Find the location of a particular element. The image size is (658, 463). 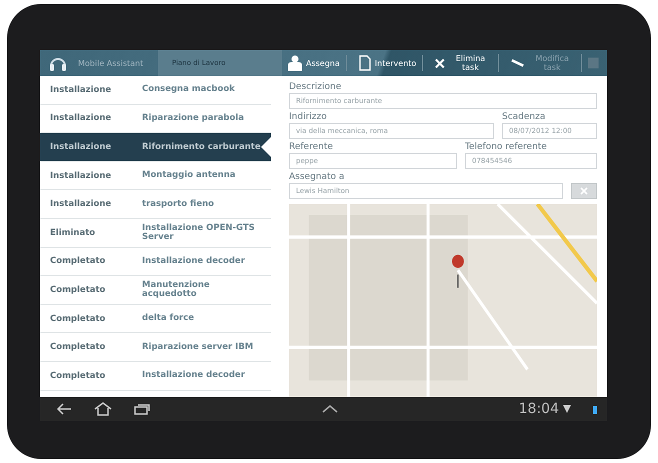

task-row: Installazione trasporto fieno is located at coordinates (155, 204).